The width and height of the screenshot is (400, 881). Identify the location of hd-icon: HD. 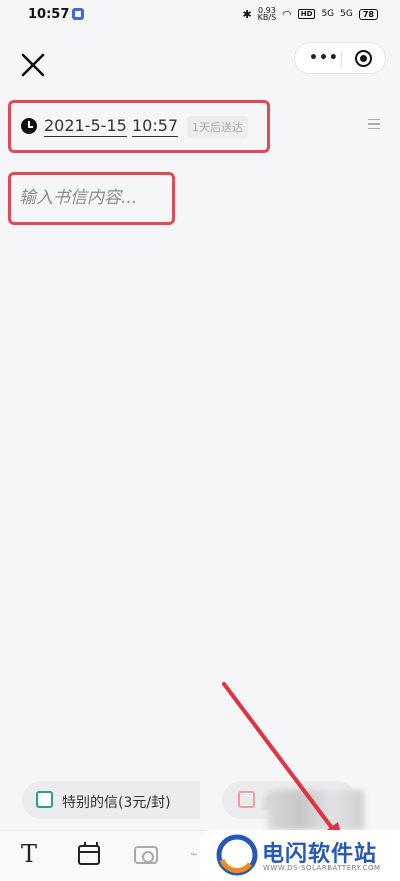
(306, 14).